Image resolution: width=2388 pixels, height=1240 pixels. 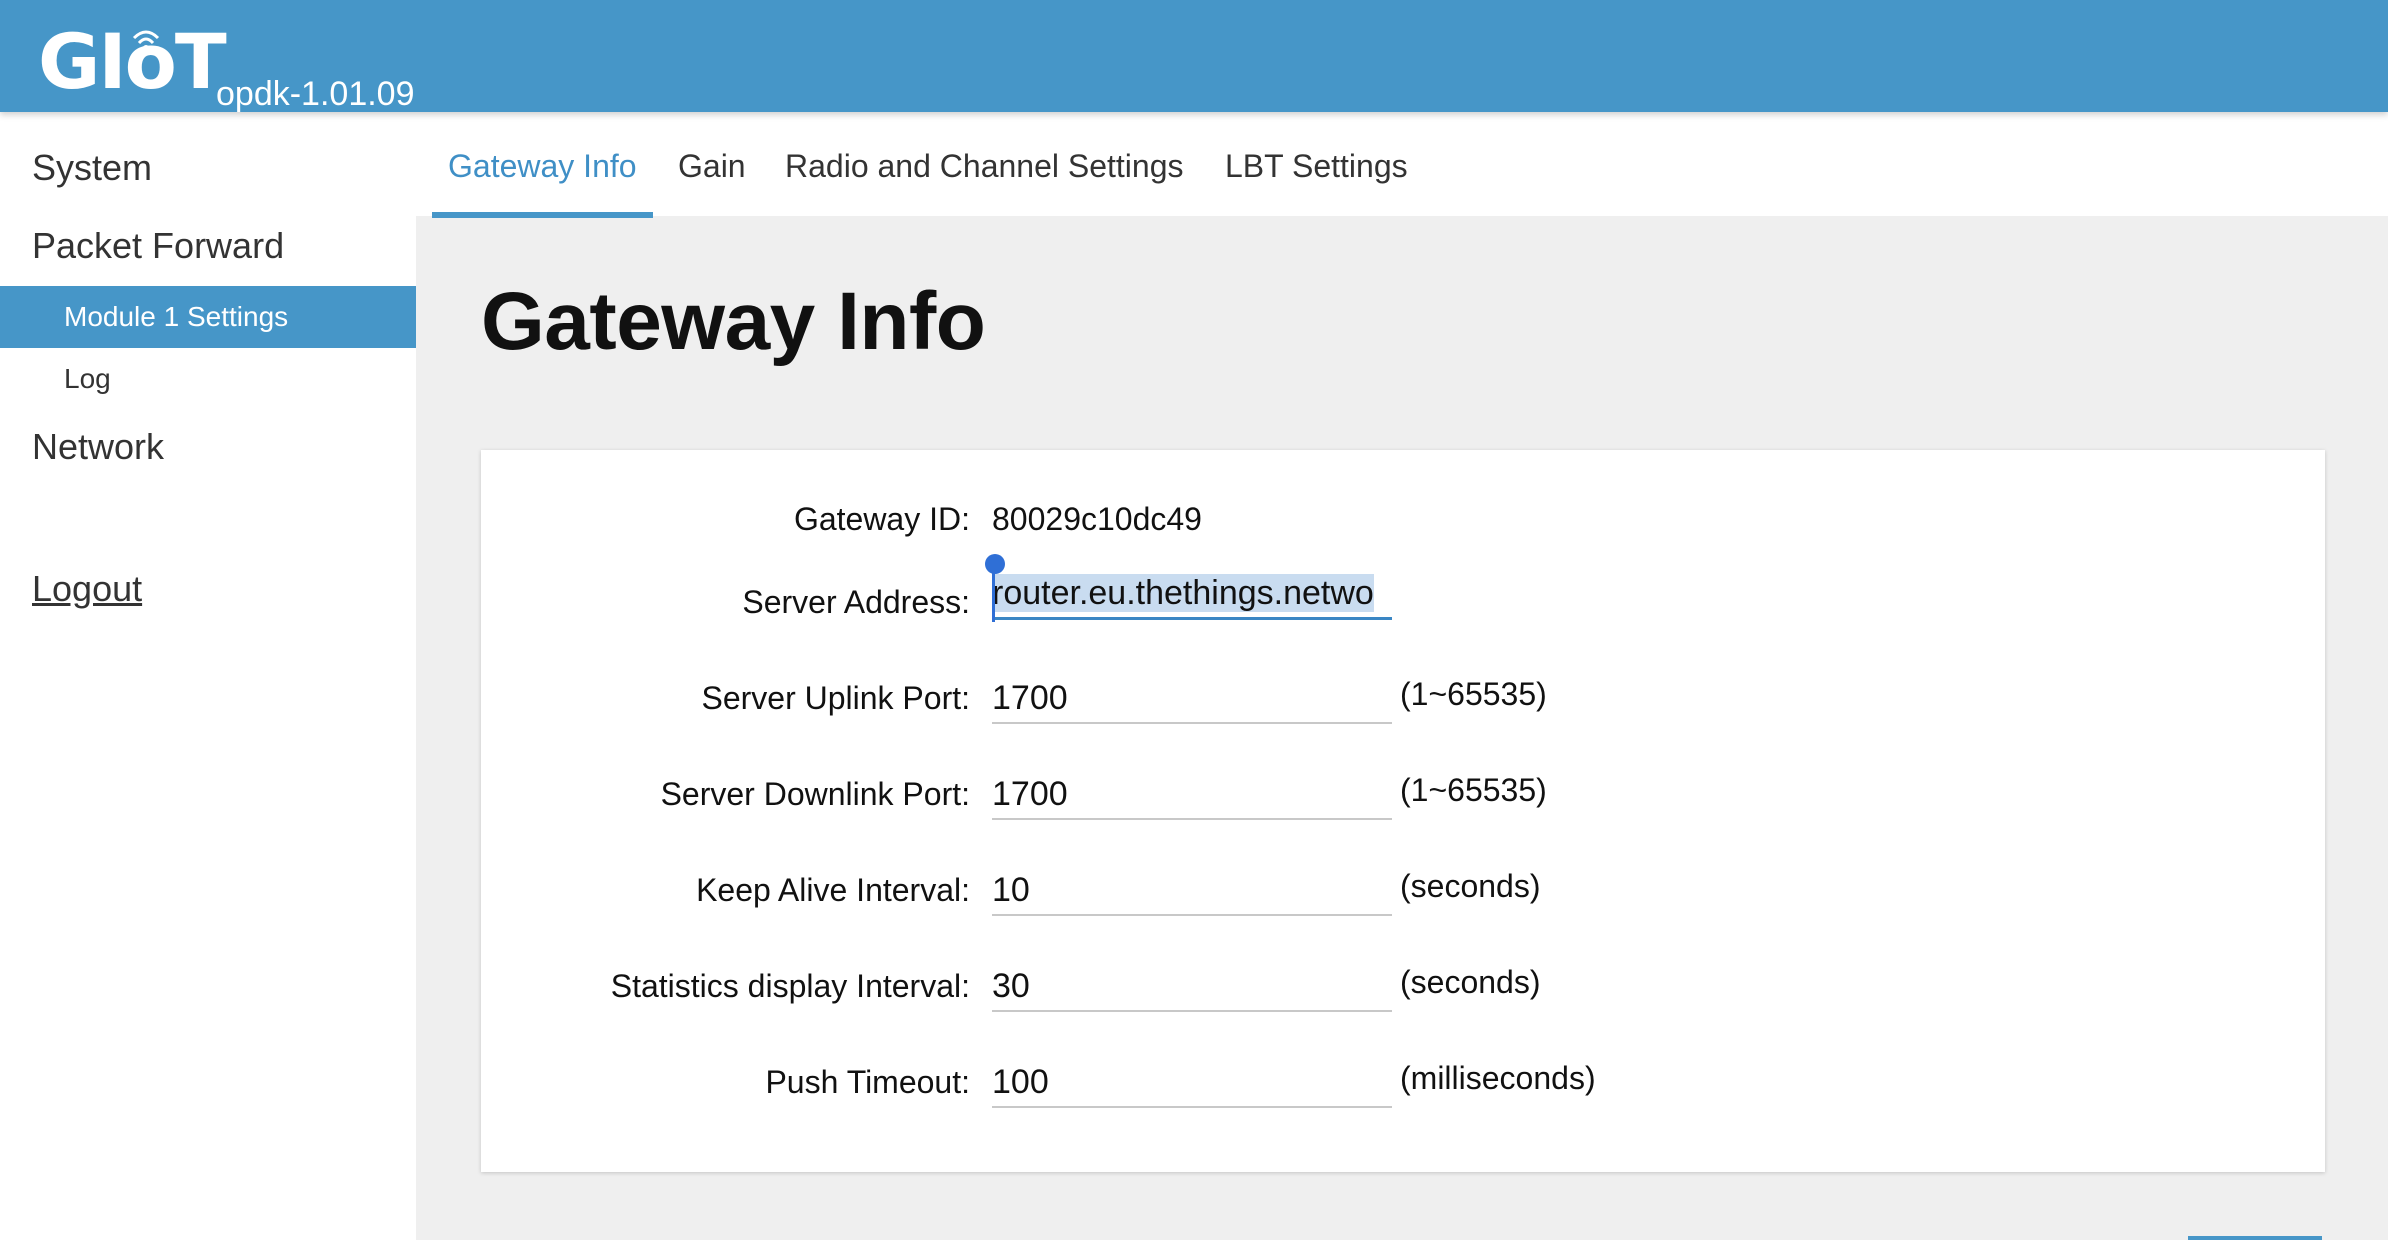 What do you see at coordinates (835, 698) in the screenshot?
I see `uplink-port-label: Server Uplink Port:` at bounding box center [835, 698].